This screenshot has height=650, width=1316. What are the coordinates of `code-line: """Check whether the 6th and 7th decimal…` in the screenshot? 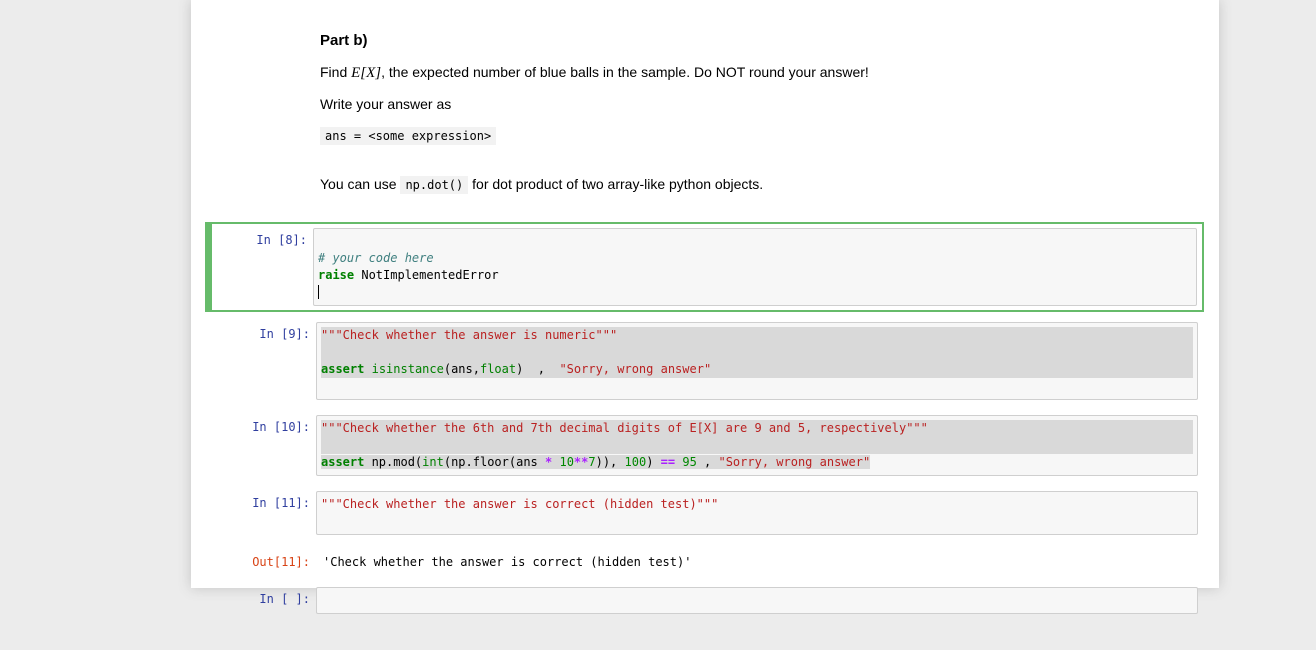 It's located at (757, 428).